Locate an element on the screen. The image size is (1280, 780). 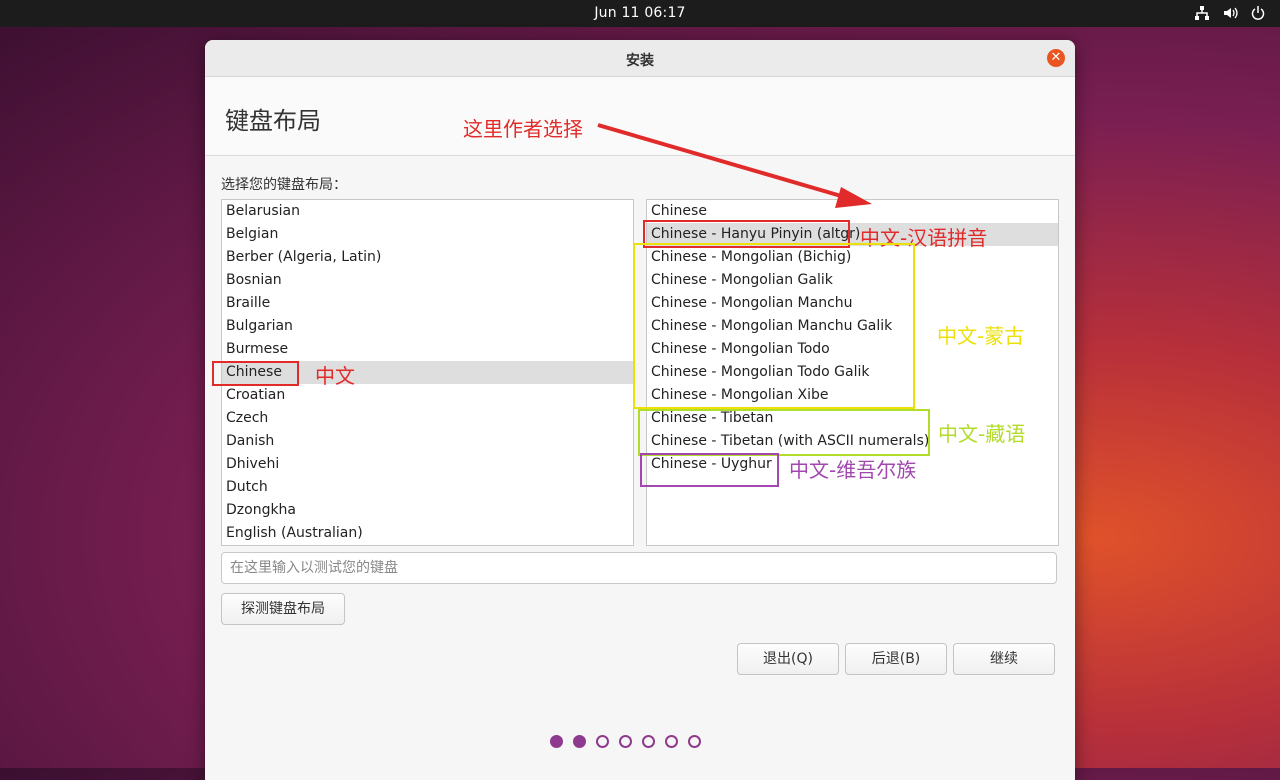
window-title: 安装 is located at coordinates (640, 61).